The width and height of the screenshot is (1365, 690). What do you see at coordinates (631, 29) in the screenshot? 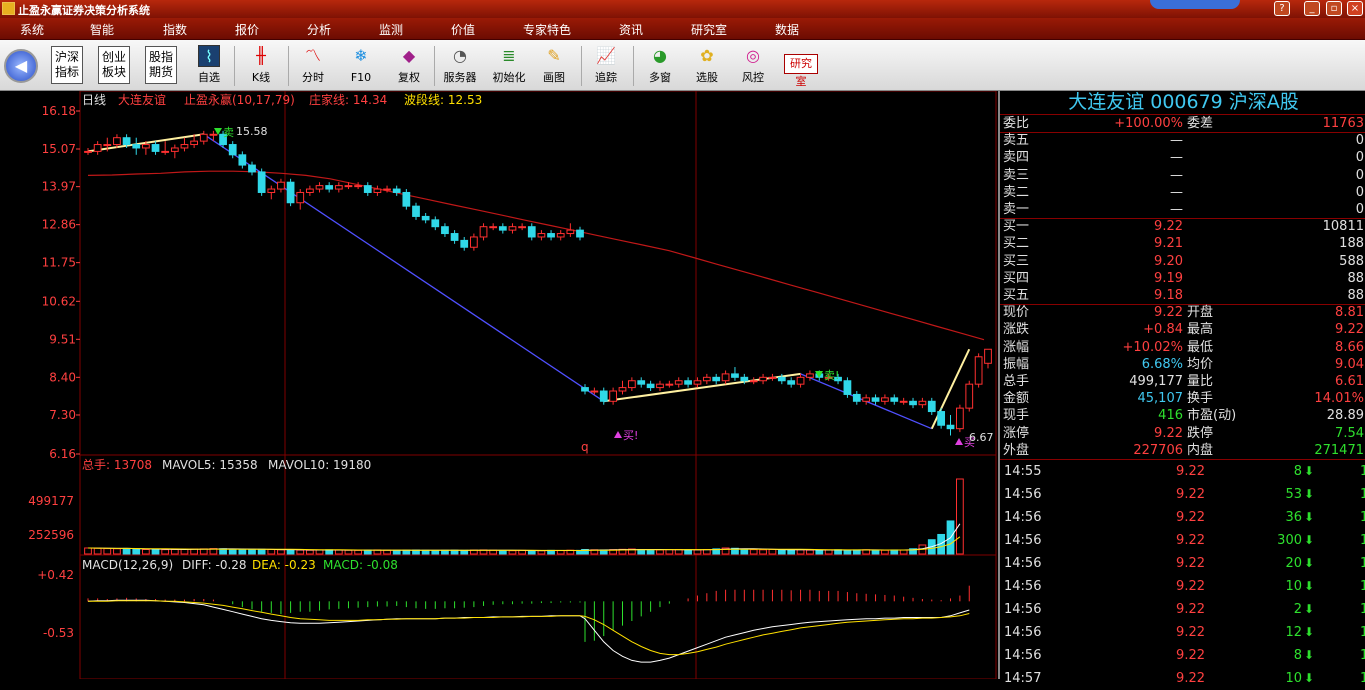
I see `menu-news: 资讯` at bounding box center [631, 29].